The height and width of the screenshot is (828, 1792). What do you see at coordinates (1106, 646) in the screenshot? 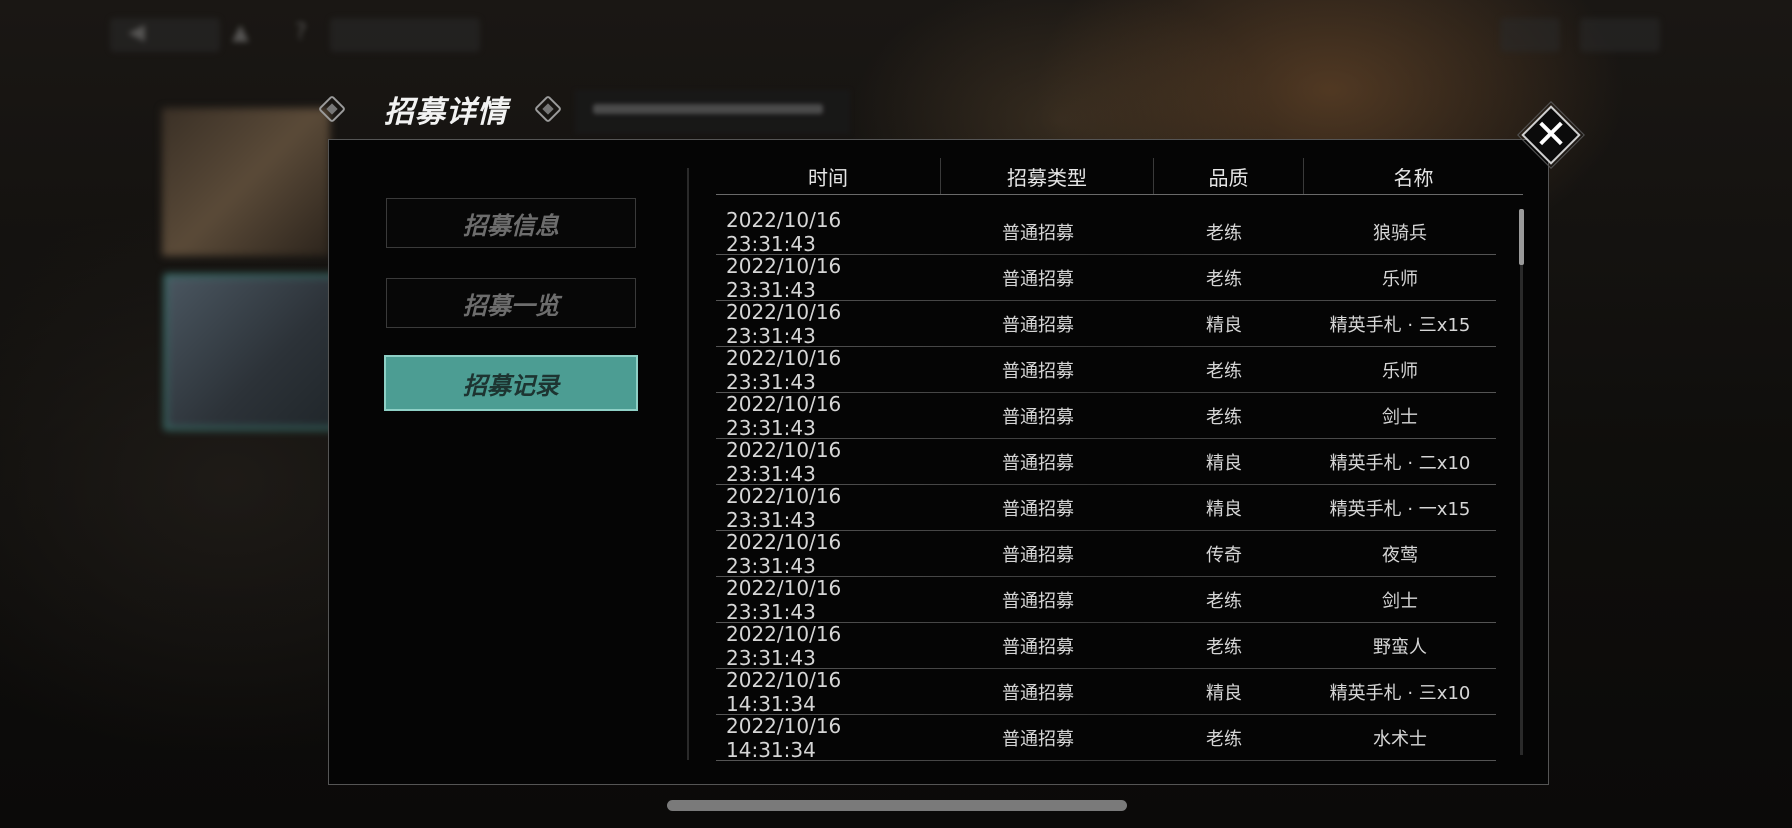
I see `table-row: 2022/10/16 23:31:43 普通招募 老练 野蛮人` at bounding box center [1106, 646].